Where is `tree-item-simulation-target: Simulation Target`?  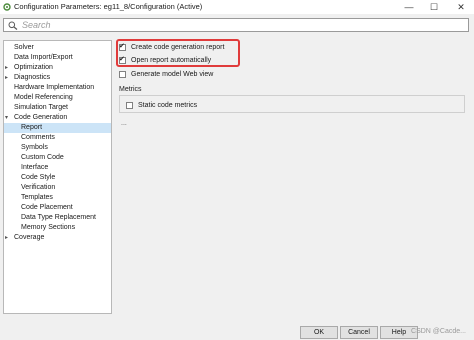
tree-item-simulation-target: Simulation Target is located at coordinates (57, 108).